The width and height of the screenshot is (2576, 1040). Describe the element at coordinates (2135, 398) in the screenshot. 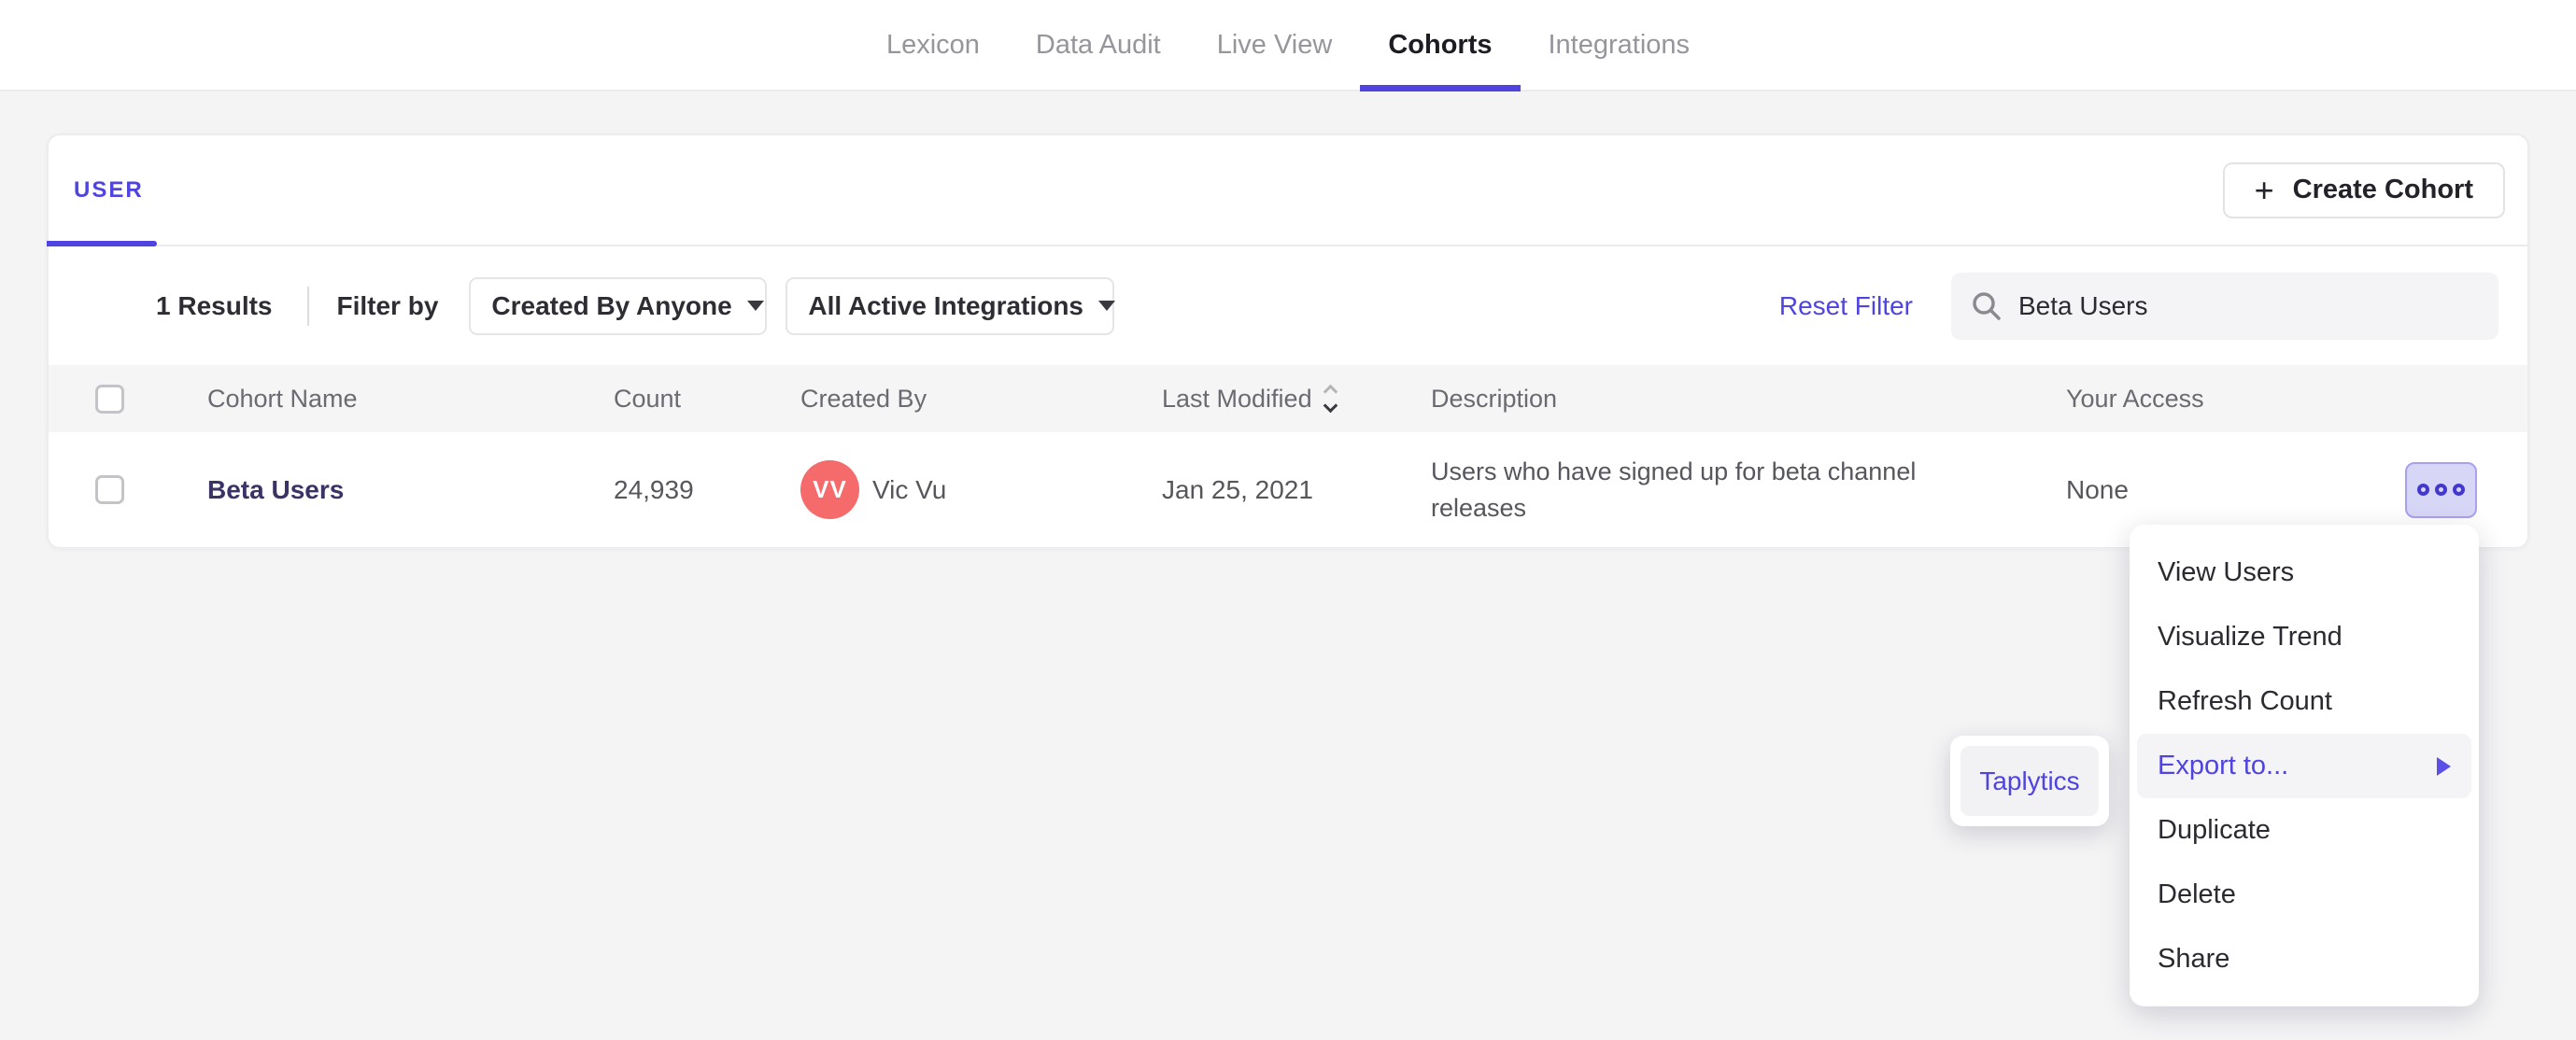

I see `col-header-your-access: Your Access` at that location.